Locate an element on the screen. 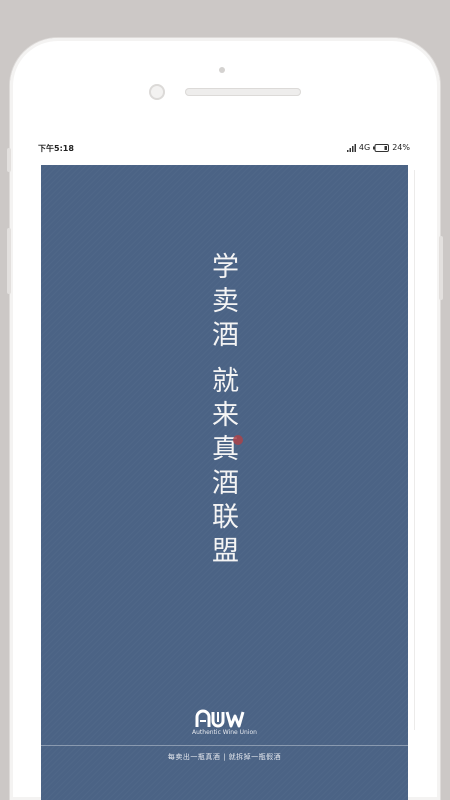  status-indicators: 4G 24% is located at coordinates (378, 147).